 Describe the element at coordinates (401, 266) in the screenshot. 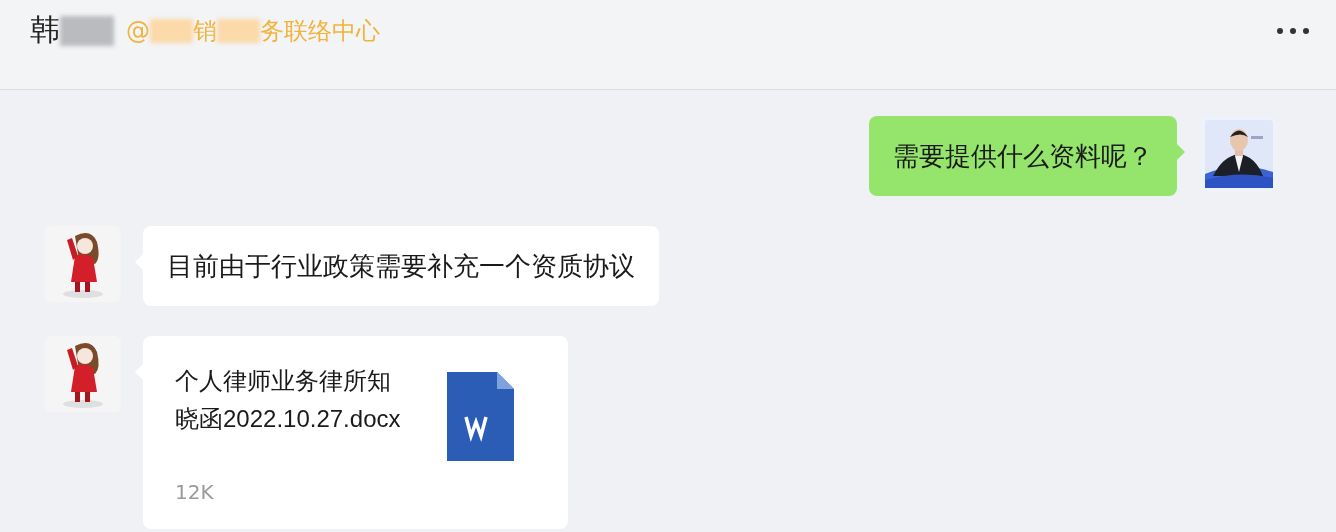

I see `message-bubble: 目前由于行业政策需要补充一个资质协议` at that location.